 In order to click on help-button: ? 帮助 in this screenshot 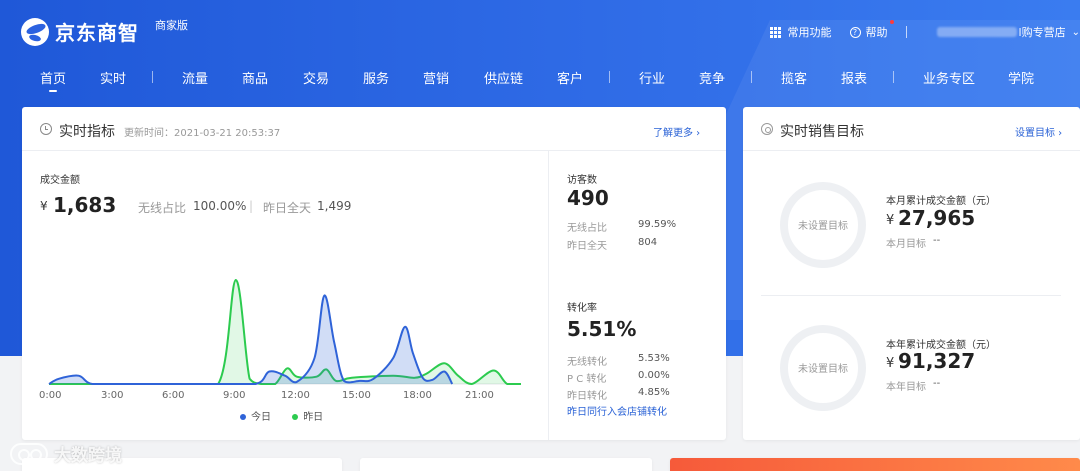, I will do `click(871, 30)`.